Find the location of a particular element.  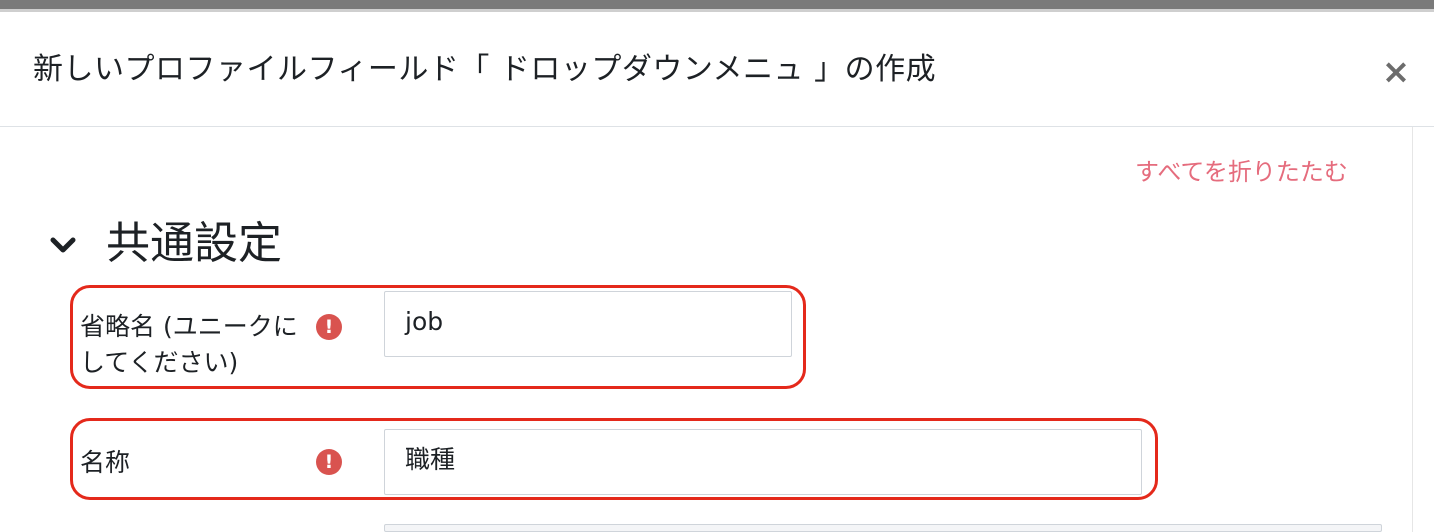

shortname-input: job is located at coordinates (588, 324).